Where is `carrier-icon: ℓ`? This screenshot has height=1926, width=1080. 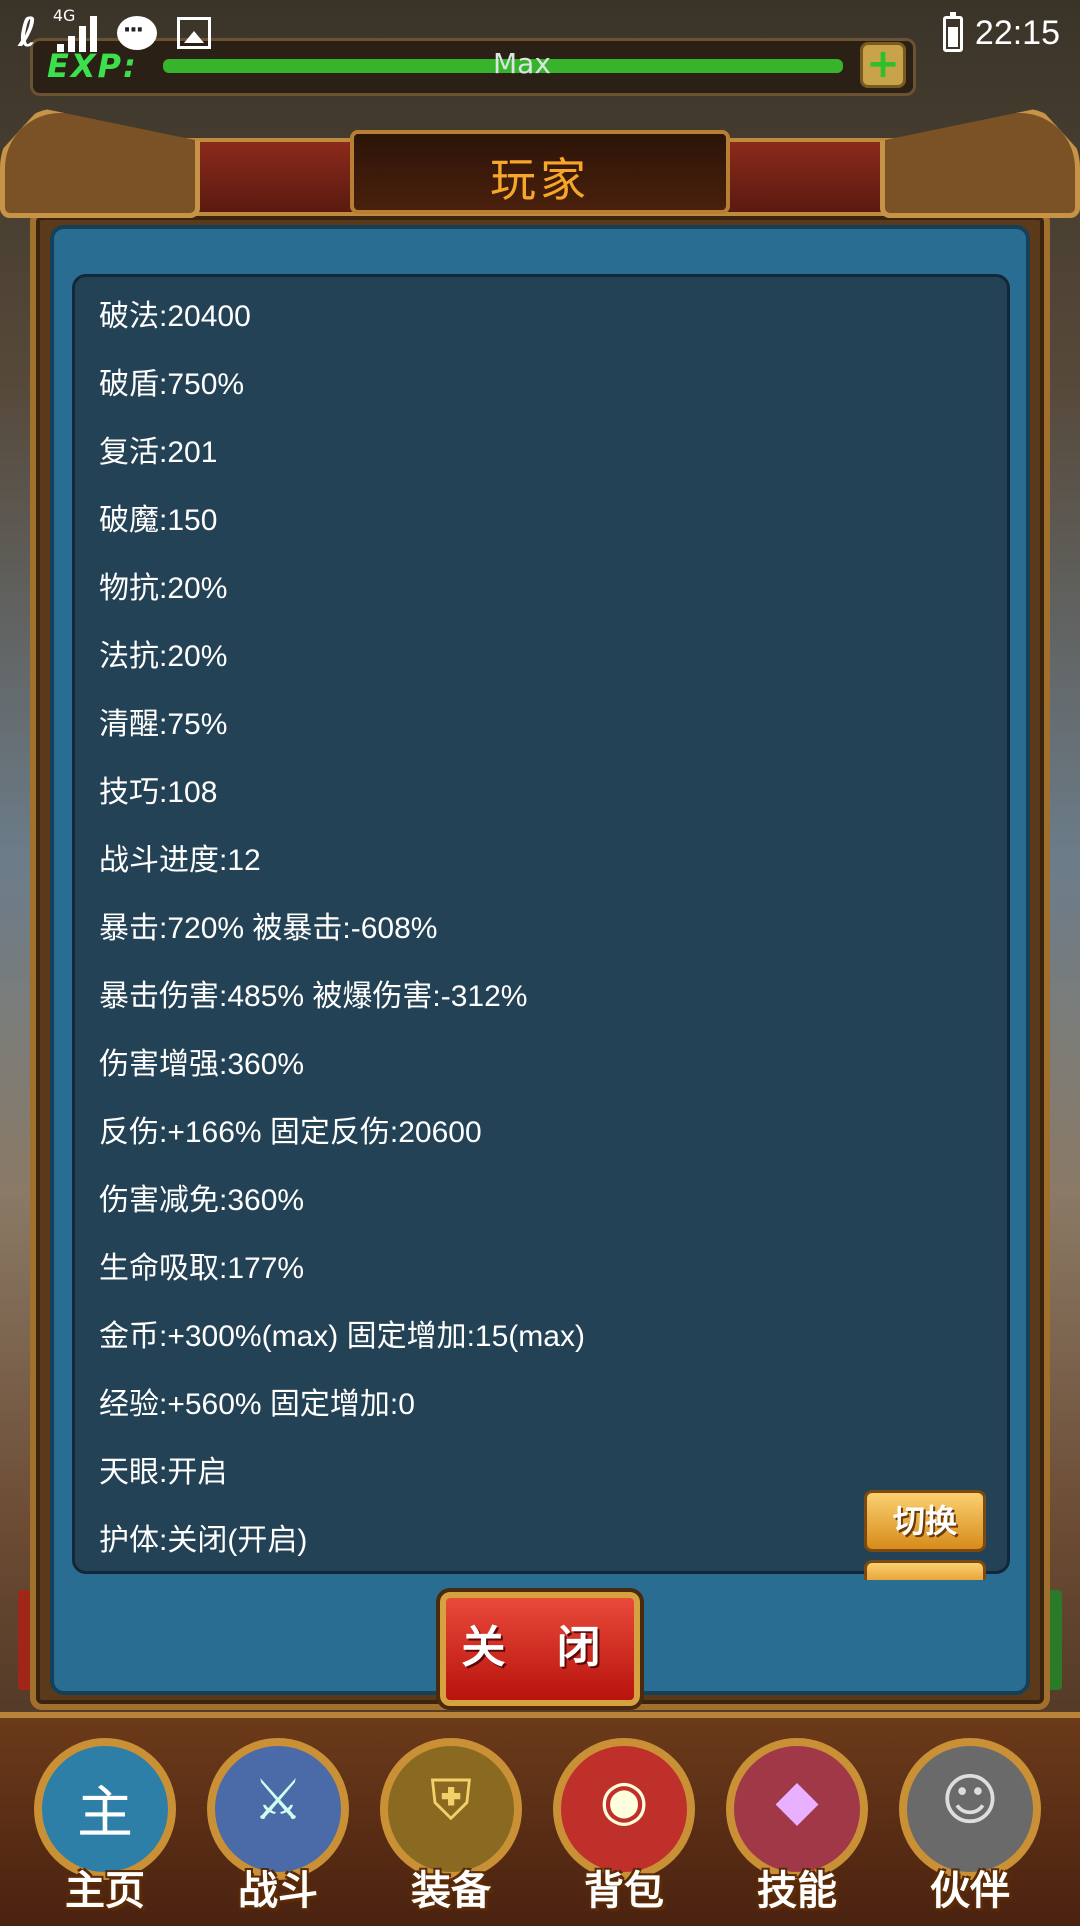 carrier-icon: ℓ is located at coordinates (27, 33).